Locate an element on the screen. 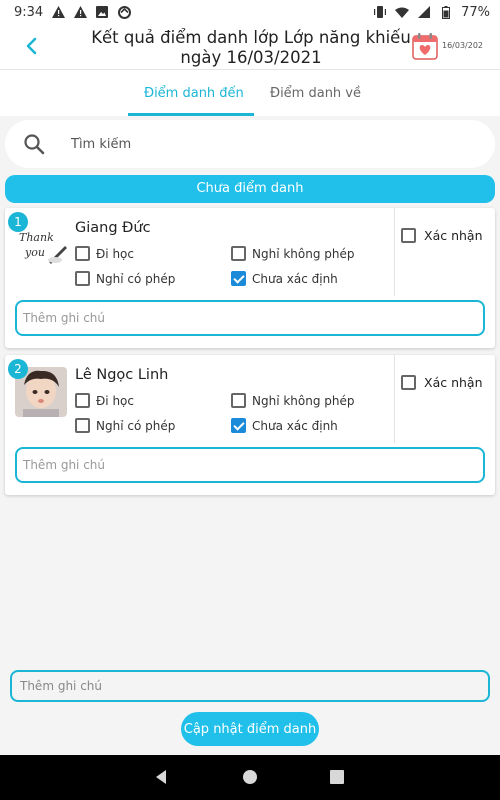 The height and width of the screenshot is (800, 500). svg-text: you is located at coordinates (34, 252).